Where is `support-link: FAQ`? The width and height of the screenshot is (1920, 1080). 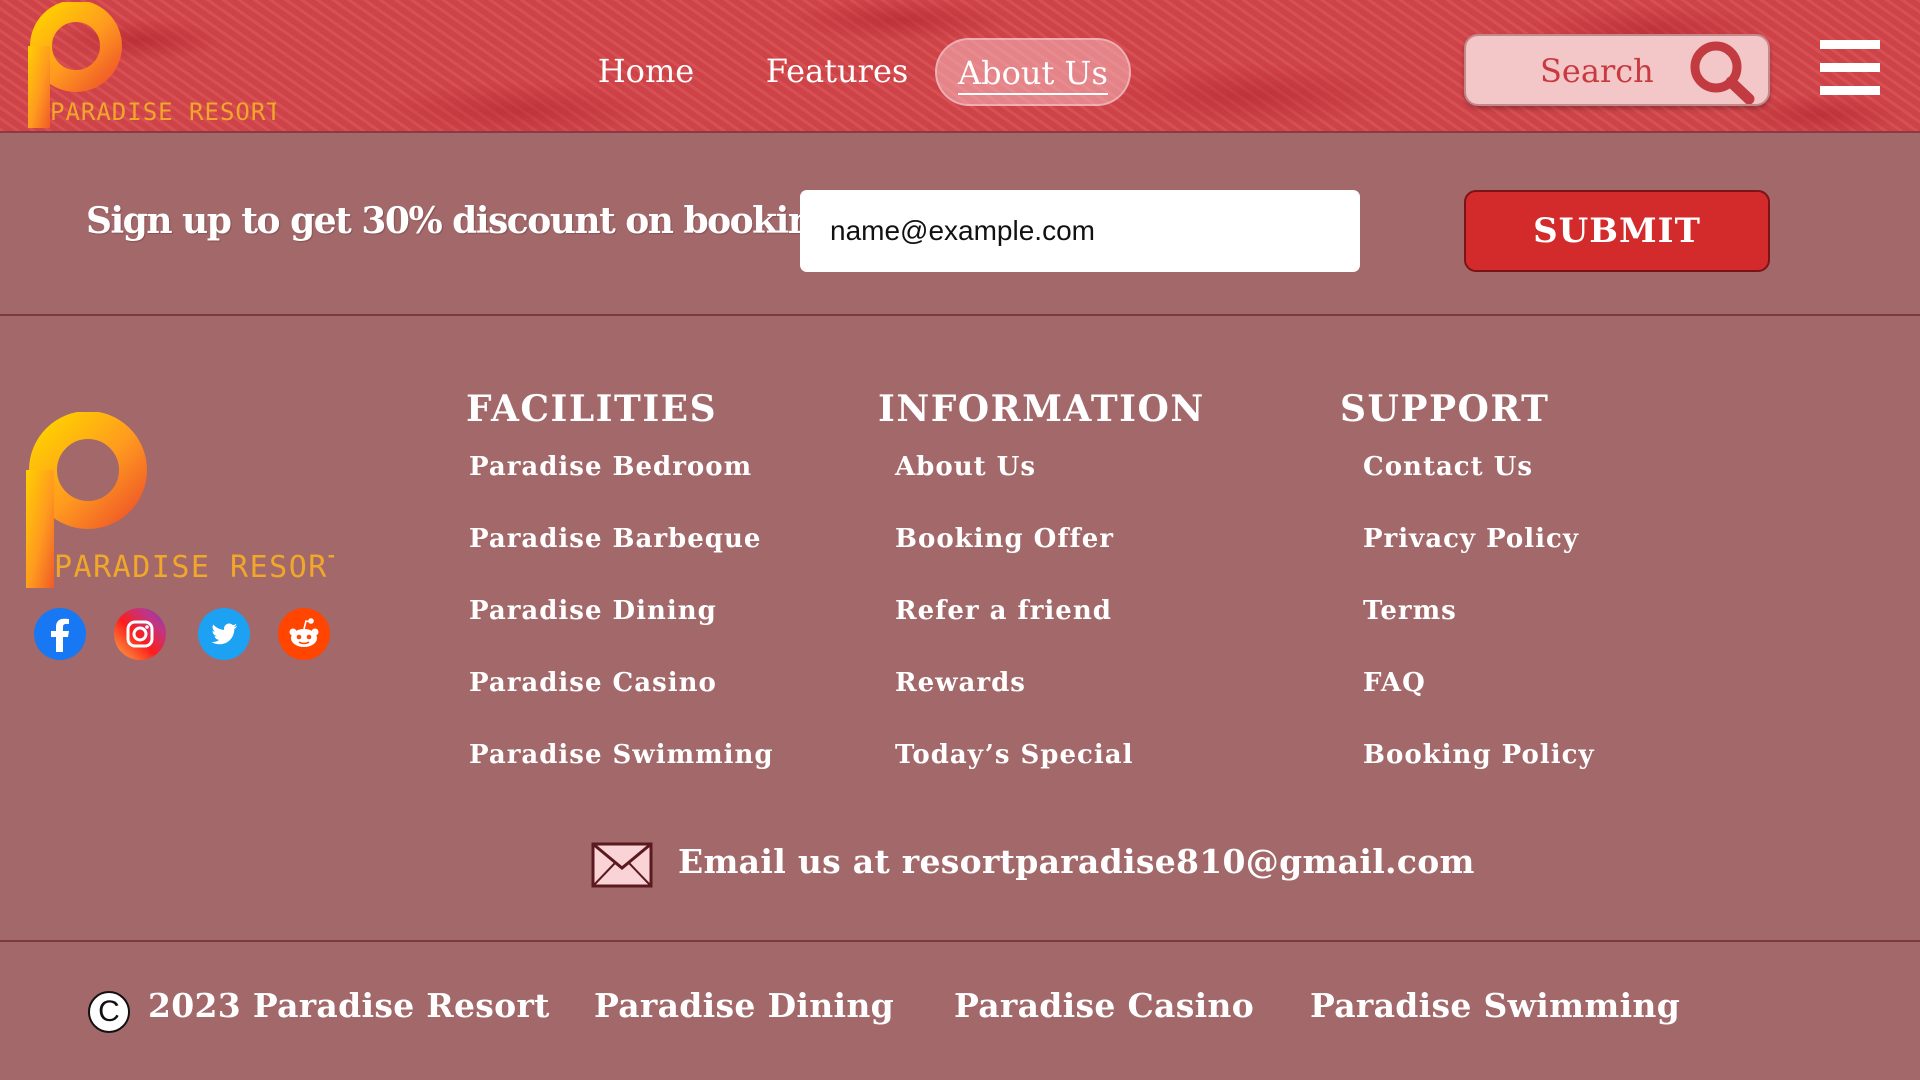
support-link: FAQ is located at coordinates (1479, 704).